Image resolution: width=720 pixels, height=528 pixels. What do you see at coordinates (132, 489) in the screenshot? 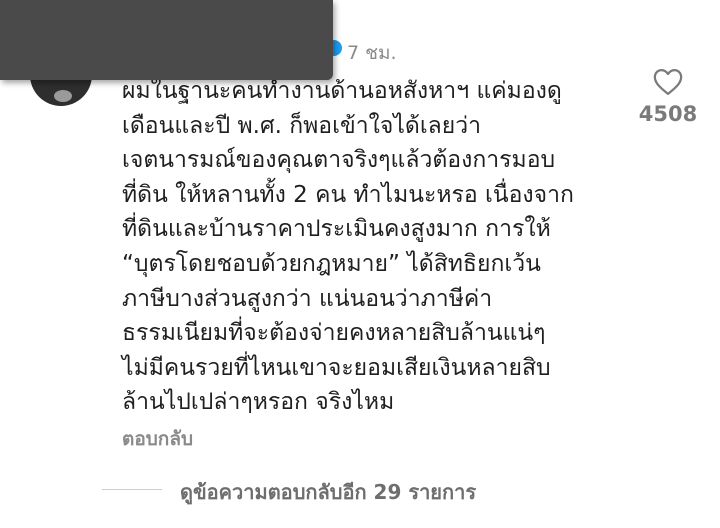
I see `replies-divider` at bounding box center [132, 489].